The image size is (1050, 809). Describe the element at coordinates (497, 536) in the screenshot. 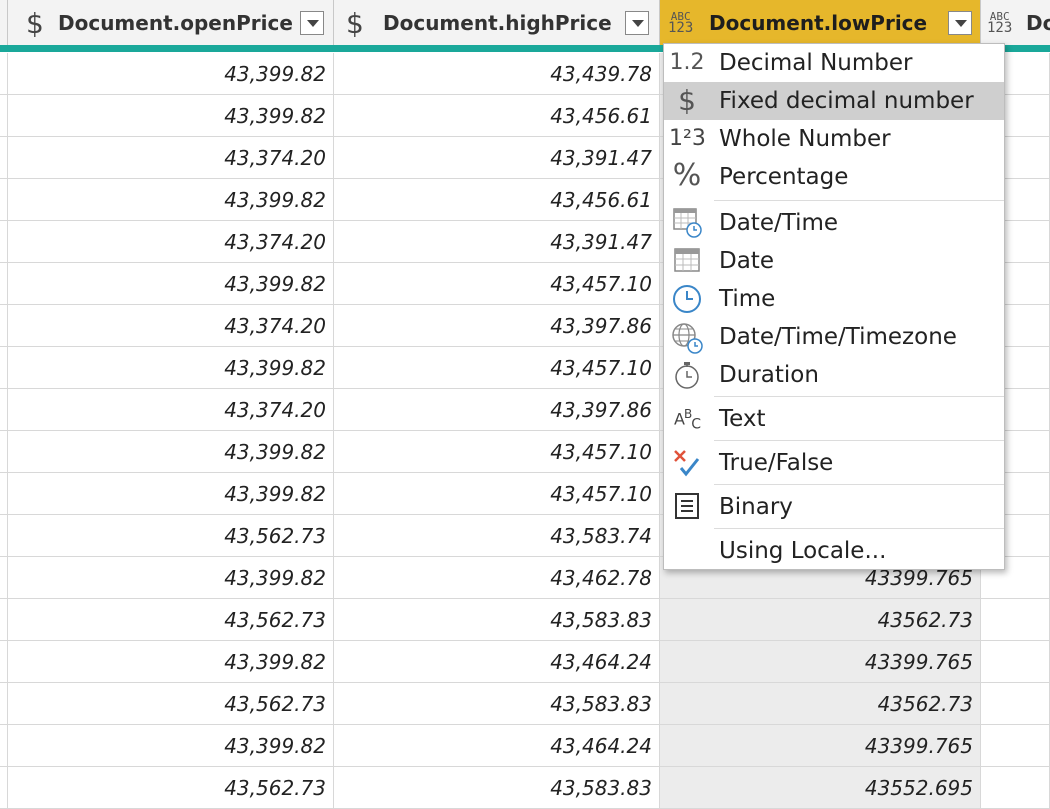

I see `cell-highprice: 43,583.74` at that location.